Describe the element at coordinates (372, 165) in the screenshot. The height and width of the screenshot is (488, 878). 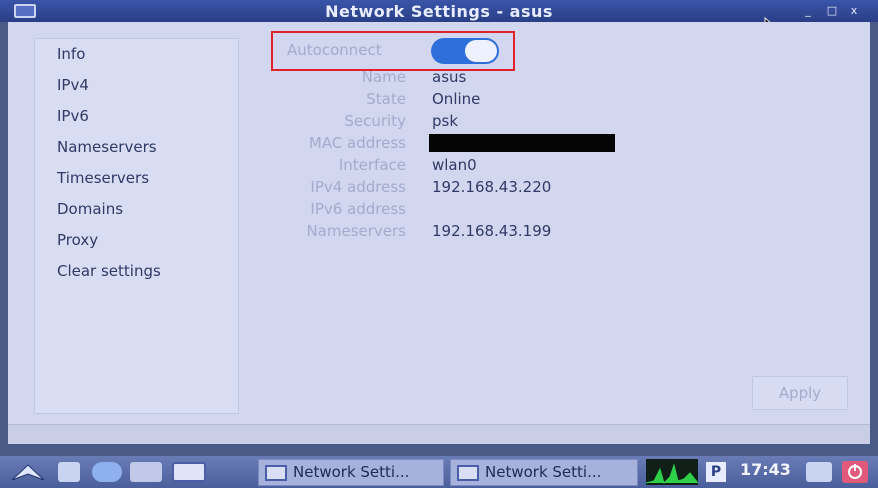
I see `interface-label: Interface` at that location.